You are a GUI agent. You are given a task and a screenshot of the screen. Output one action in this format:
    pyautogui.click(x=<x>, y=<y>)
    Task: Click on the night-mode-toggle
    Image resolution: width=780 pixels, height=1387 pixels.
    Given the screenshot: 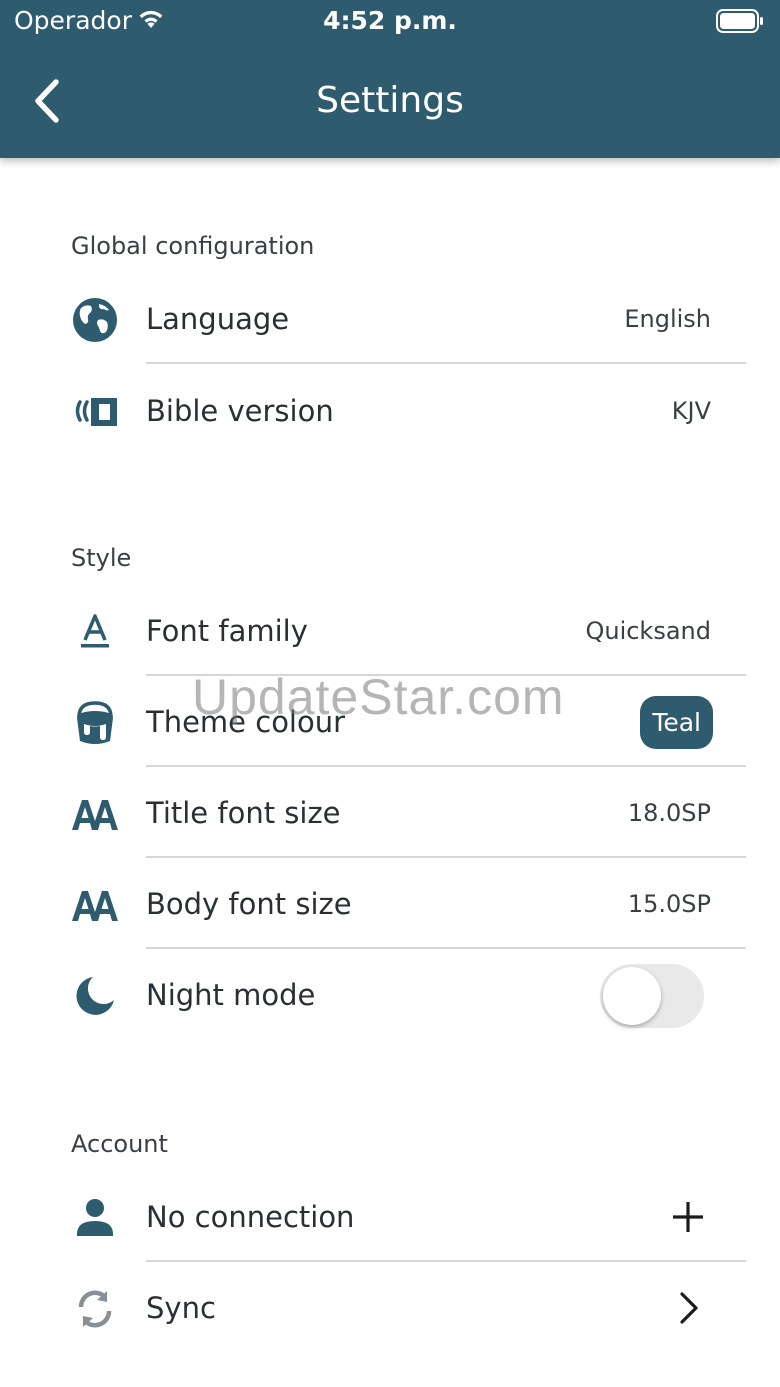 What is the action you would take?
    pyautogui.click(x=652, y=996)
    